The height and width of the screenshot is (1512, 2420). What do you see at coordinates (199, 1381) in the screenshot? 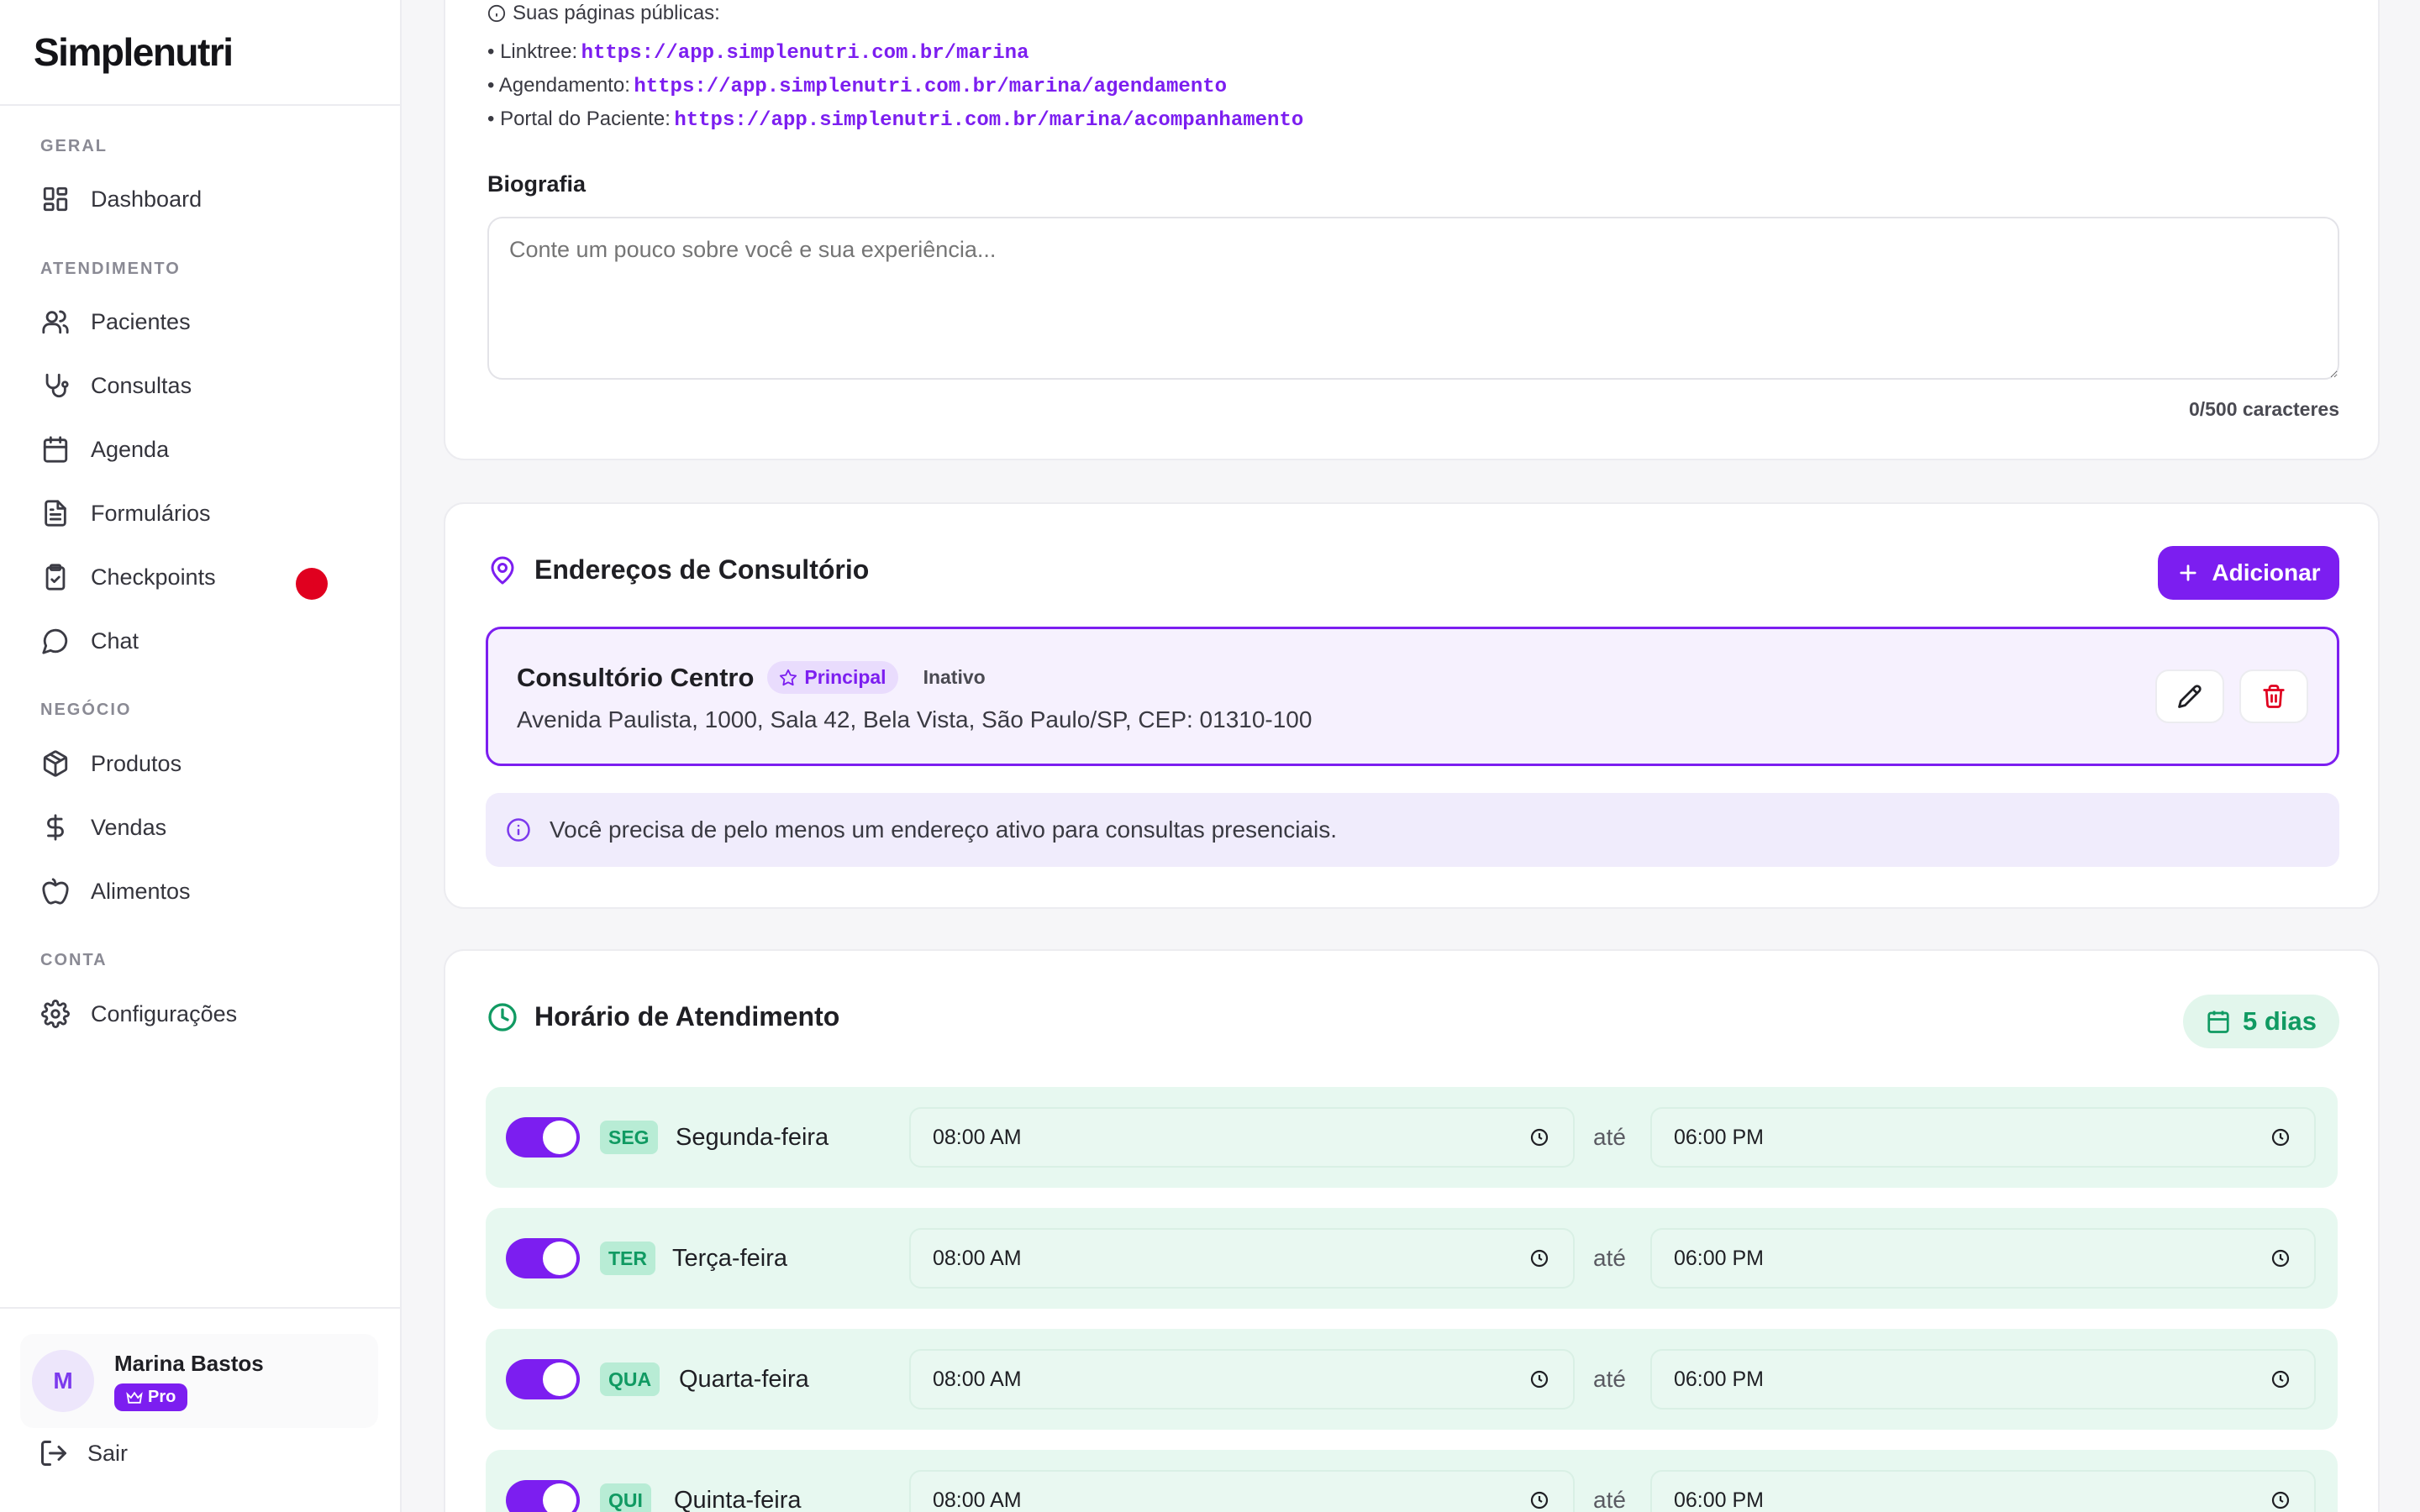
I see `user-profile-card: M Marina Bastos Pro` at bounding box center [199, 1381].